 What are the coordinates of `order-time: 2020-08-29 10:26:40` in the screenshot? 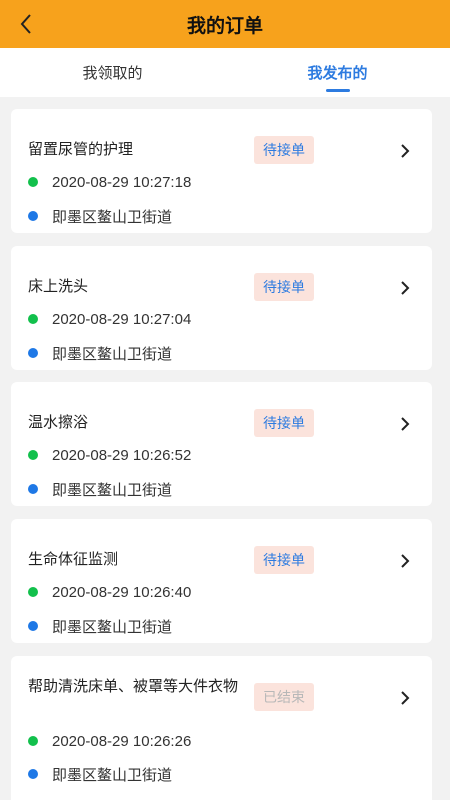 It's located at (122, 592).